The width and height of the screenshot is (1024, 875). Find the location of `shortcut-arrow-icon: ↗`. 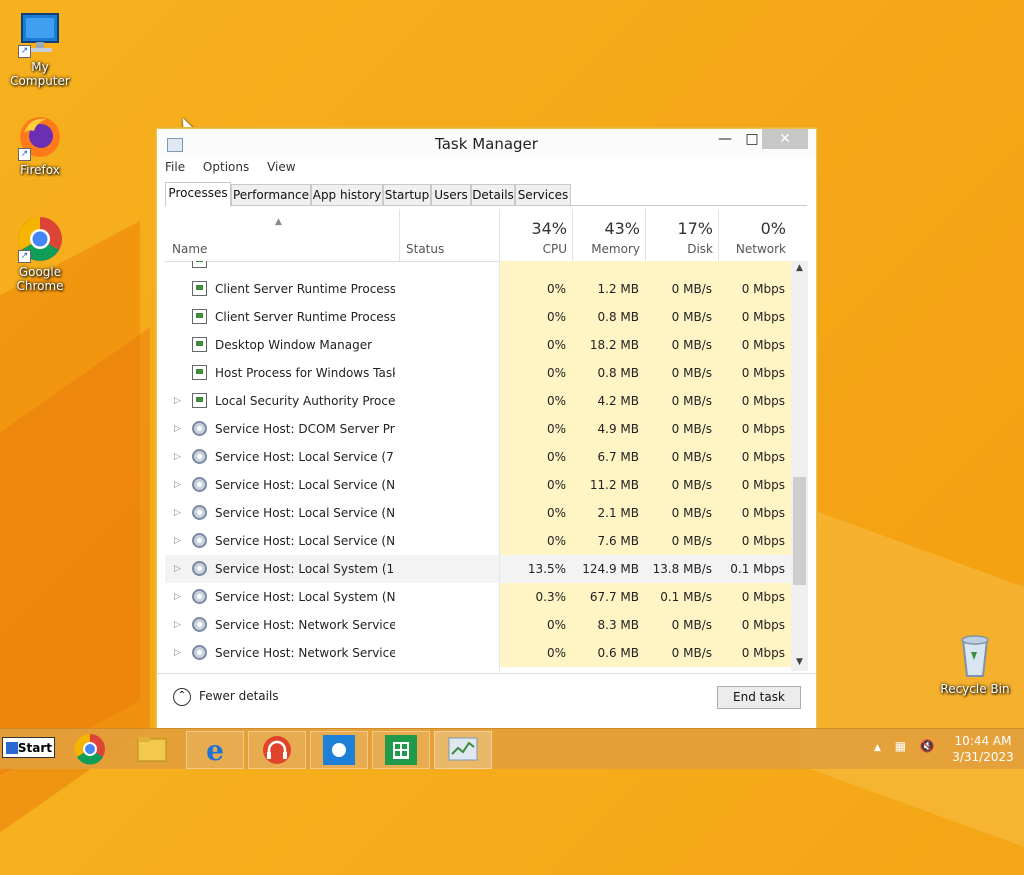

shortcut-arrow-icon: ↗ is located at coordinates (24, 51).